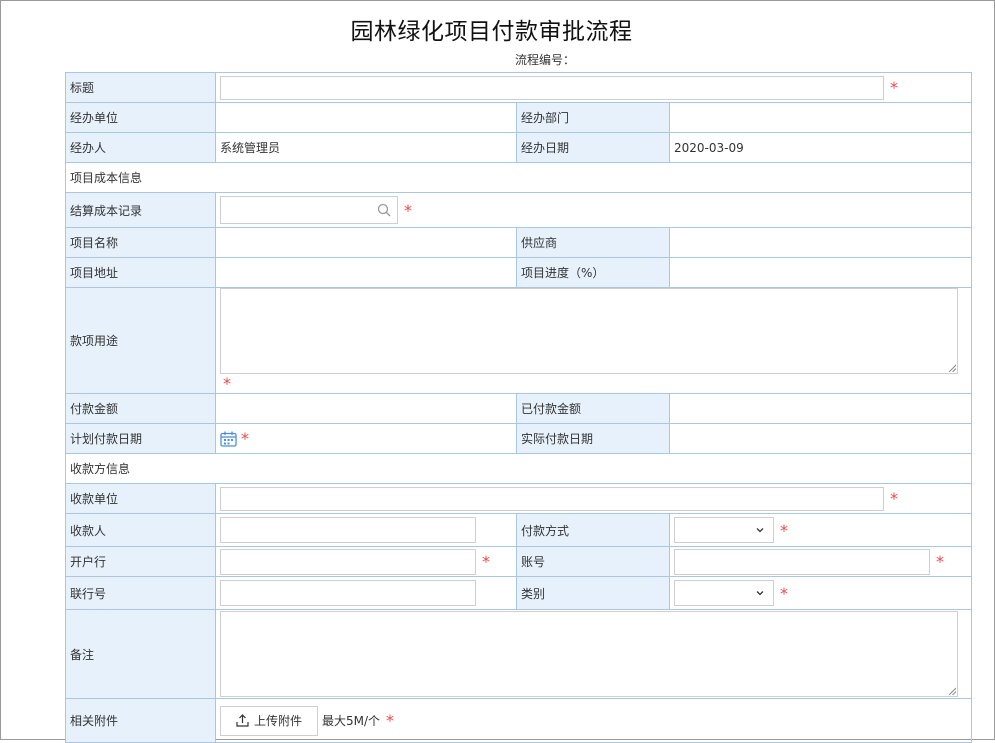 This screenshot has height=743, width=995. What do you see at coordinates (366, 147) in the screenshot?
I see `handler-value: 系统管理员` at bounding box center [366, 147].